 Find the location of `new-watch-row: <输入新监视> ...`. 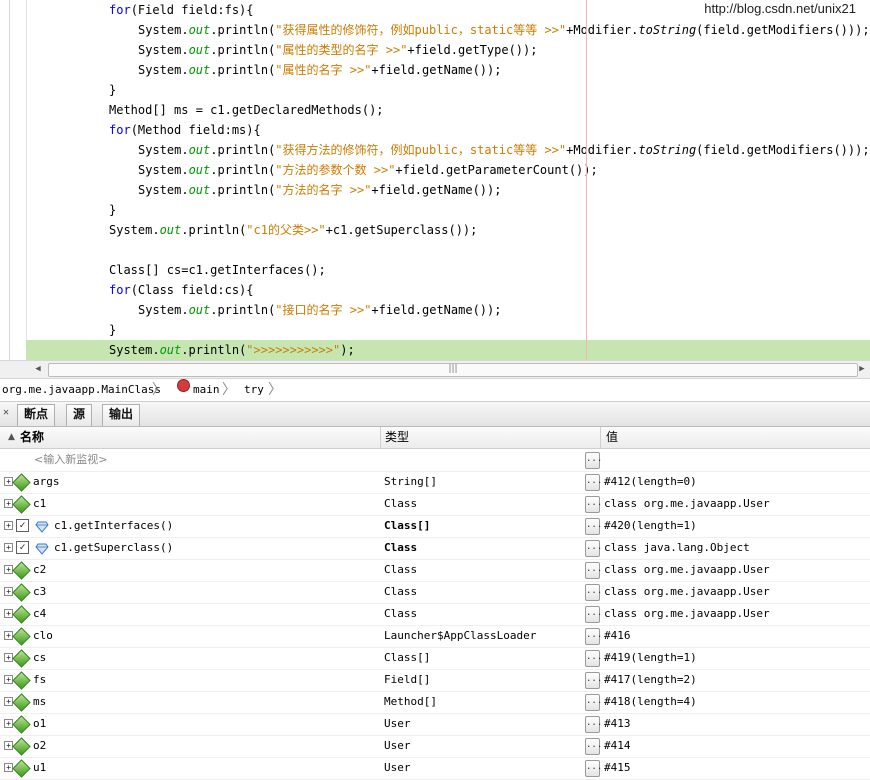

new-watch-row: <输入新监视> ... is located at coordinates (435, 460).